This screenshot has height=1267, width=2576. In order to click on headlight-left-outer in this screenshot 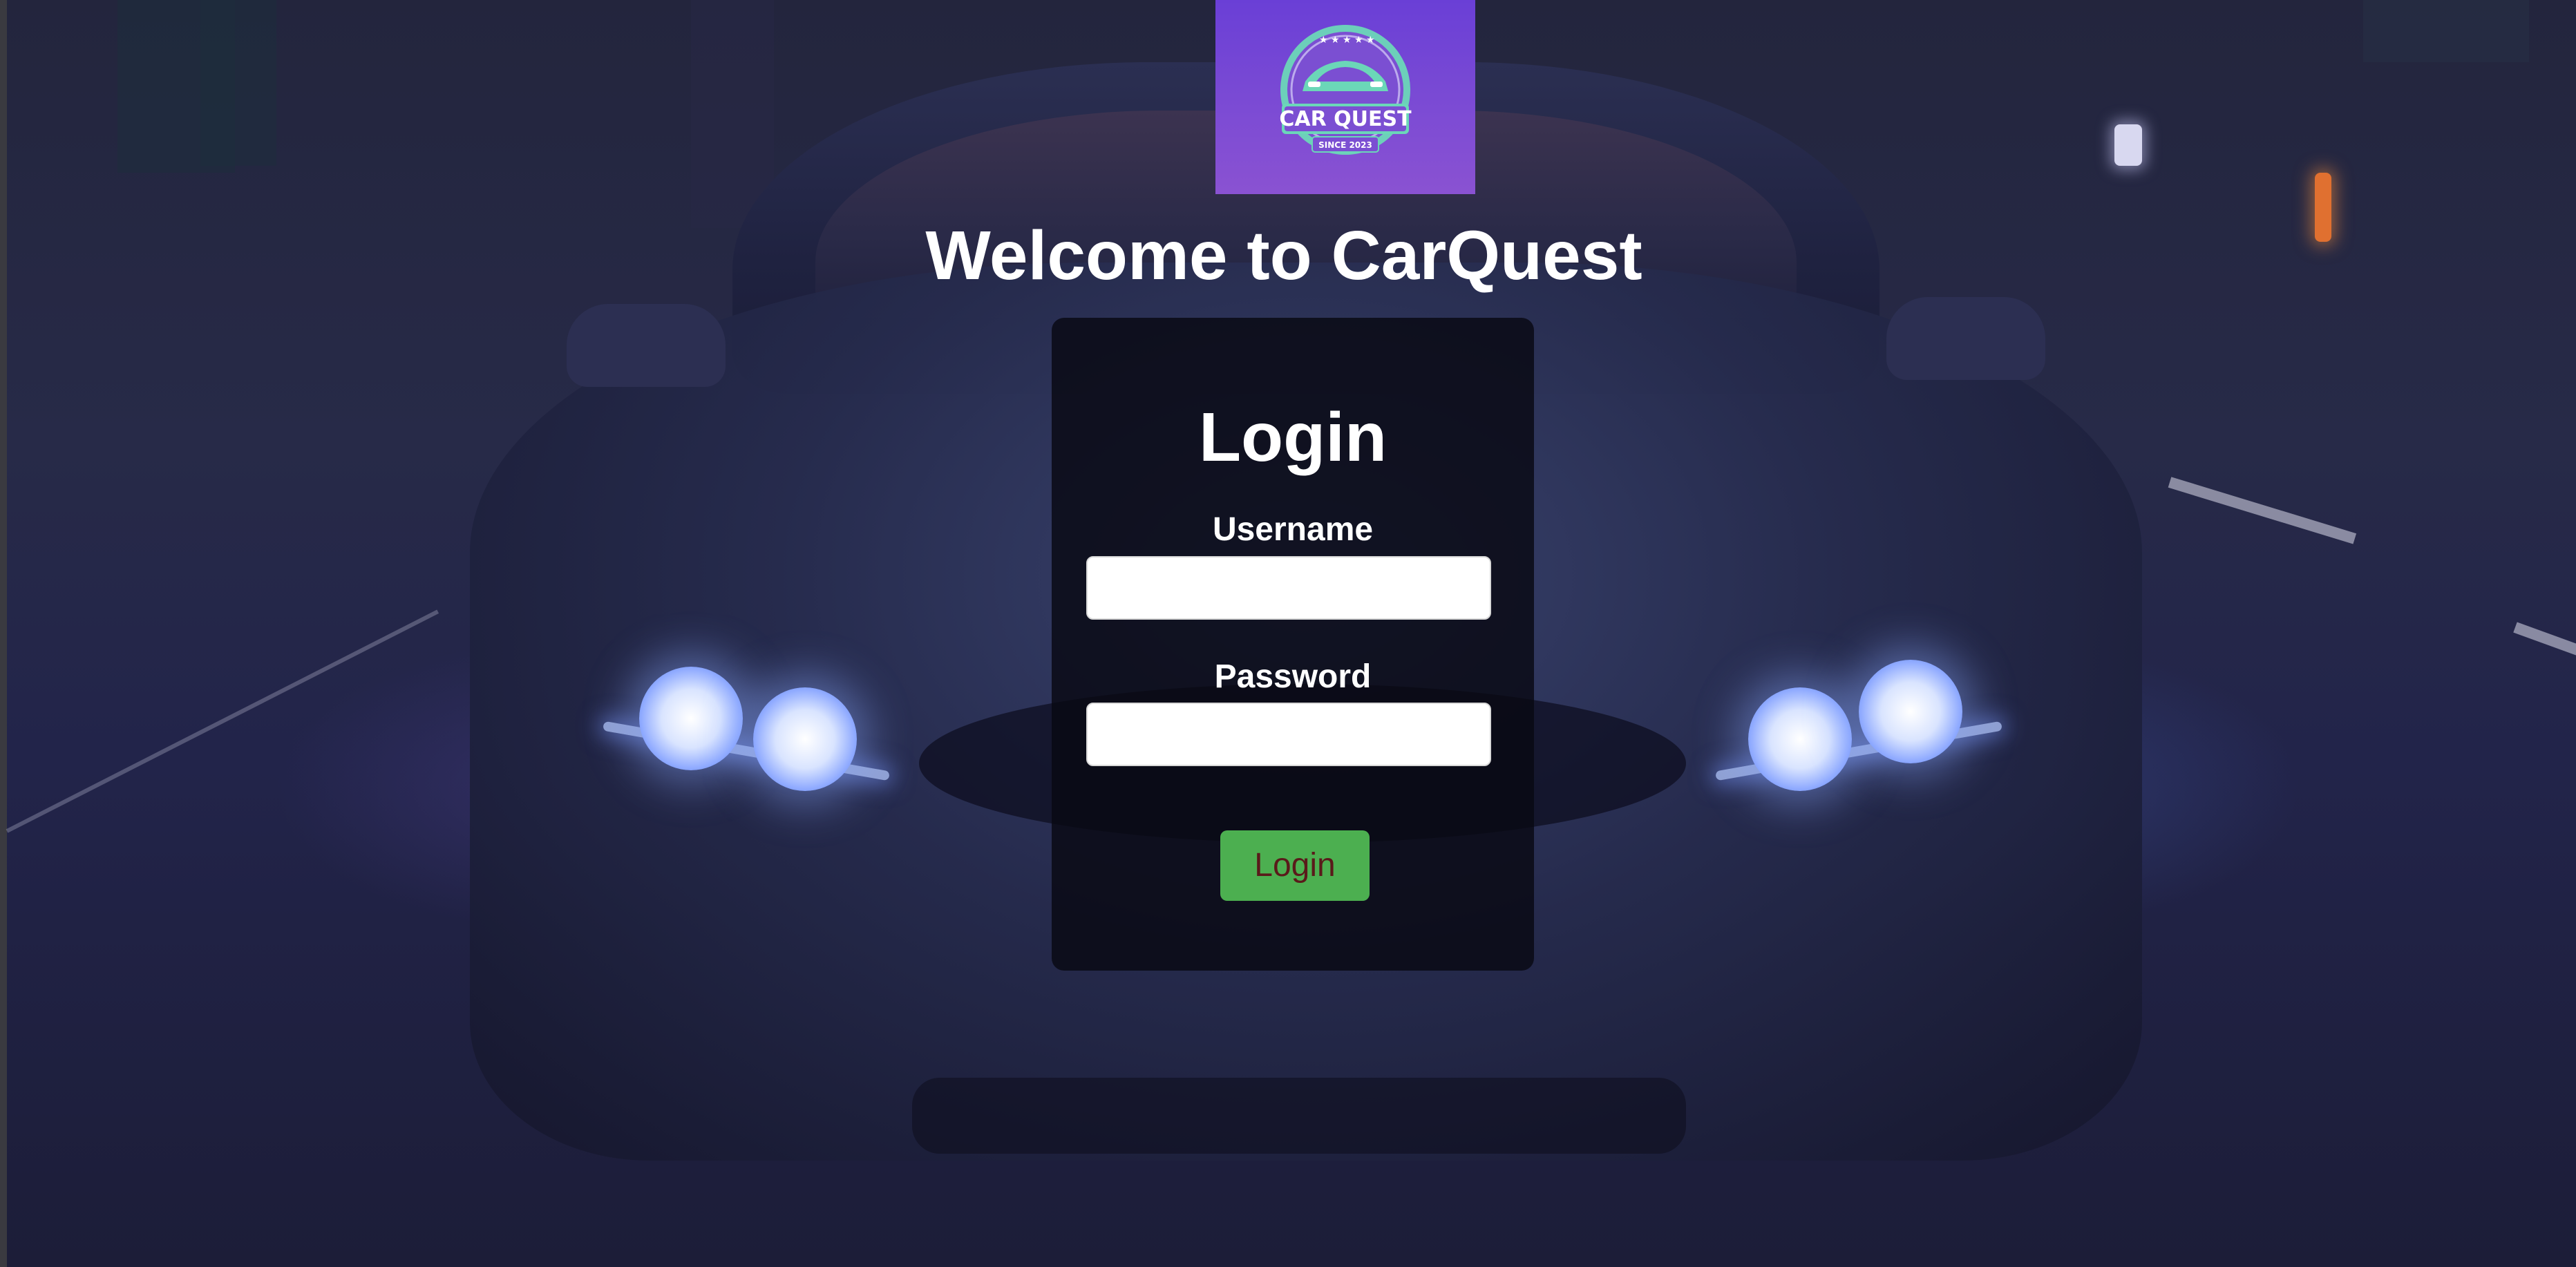, I will do `click(691, 718)`.